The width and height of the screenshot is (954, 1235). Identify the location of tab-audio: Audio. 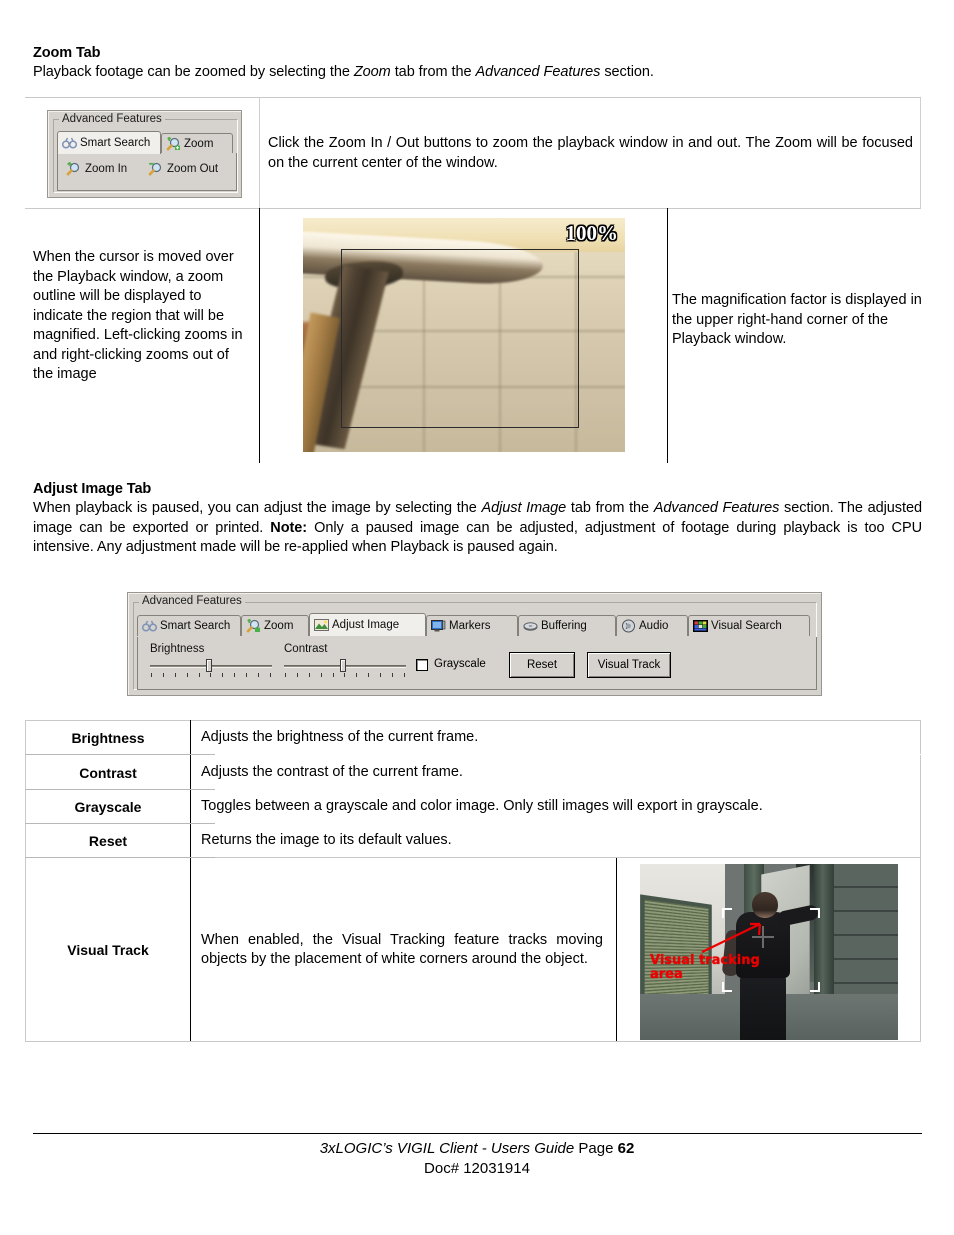
(652, 625).